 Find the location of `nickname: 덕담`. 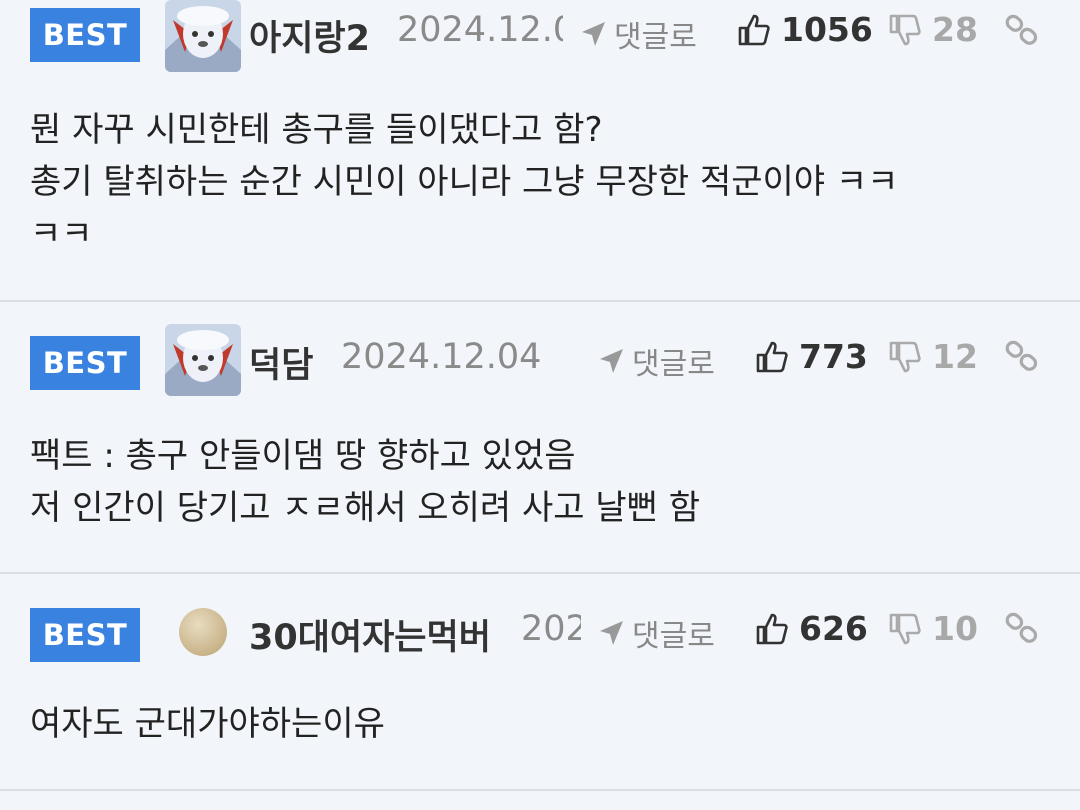

nickname: 덕담 is located at coordinates (281, 362).